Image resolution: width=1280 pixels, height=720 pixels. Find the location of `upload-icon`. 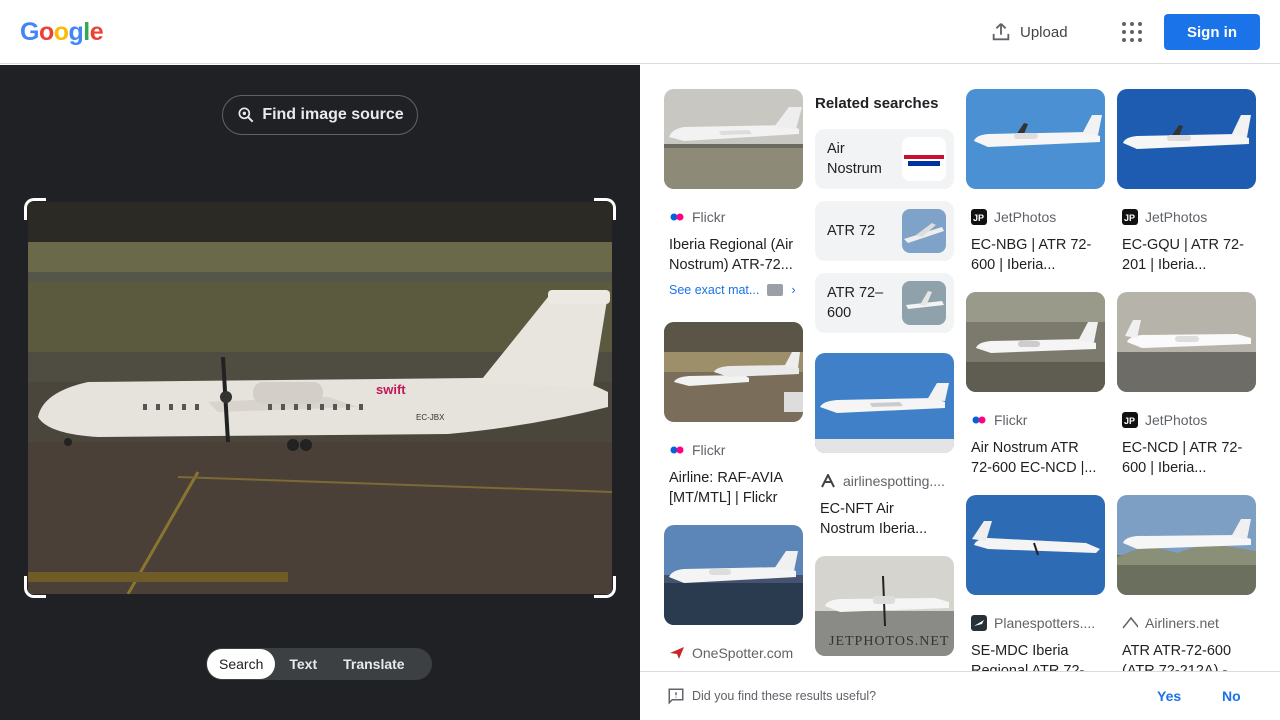

upload-icon is located at coordinates (1001, 32).